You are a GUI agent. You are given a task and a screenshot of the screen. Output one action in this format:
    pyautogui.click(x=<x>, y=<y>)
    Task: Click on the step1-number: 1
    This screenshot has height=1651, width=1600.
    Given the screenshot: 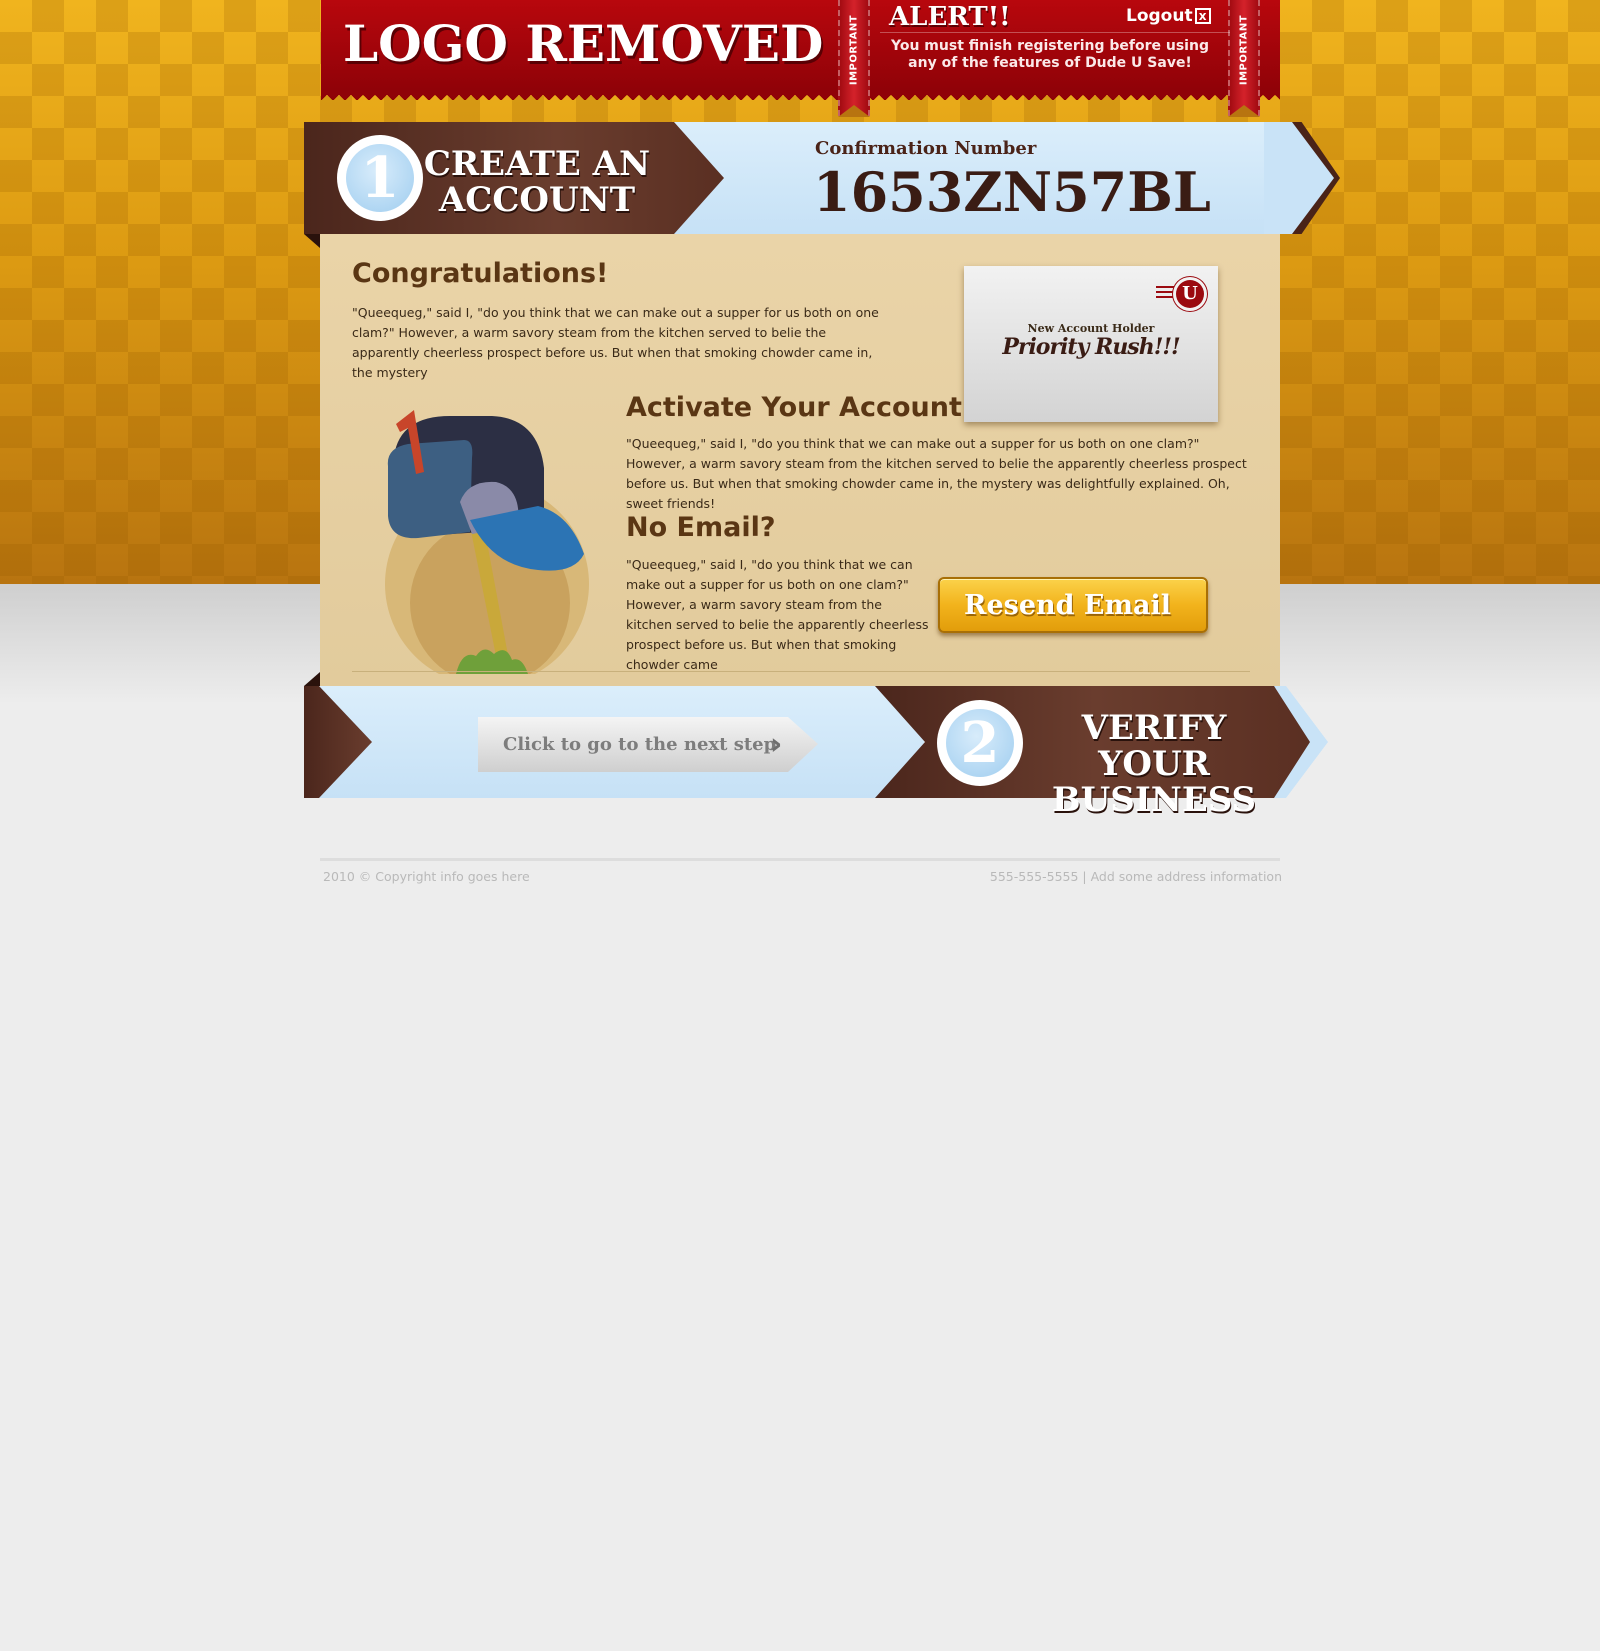 What is the action you would take?
    pyautogui.click(x=380, y=178)
    